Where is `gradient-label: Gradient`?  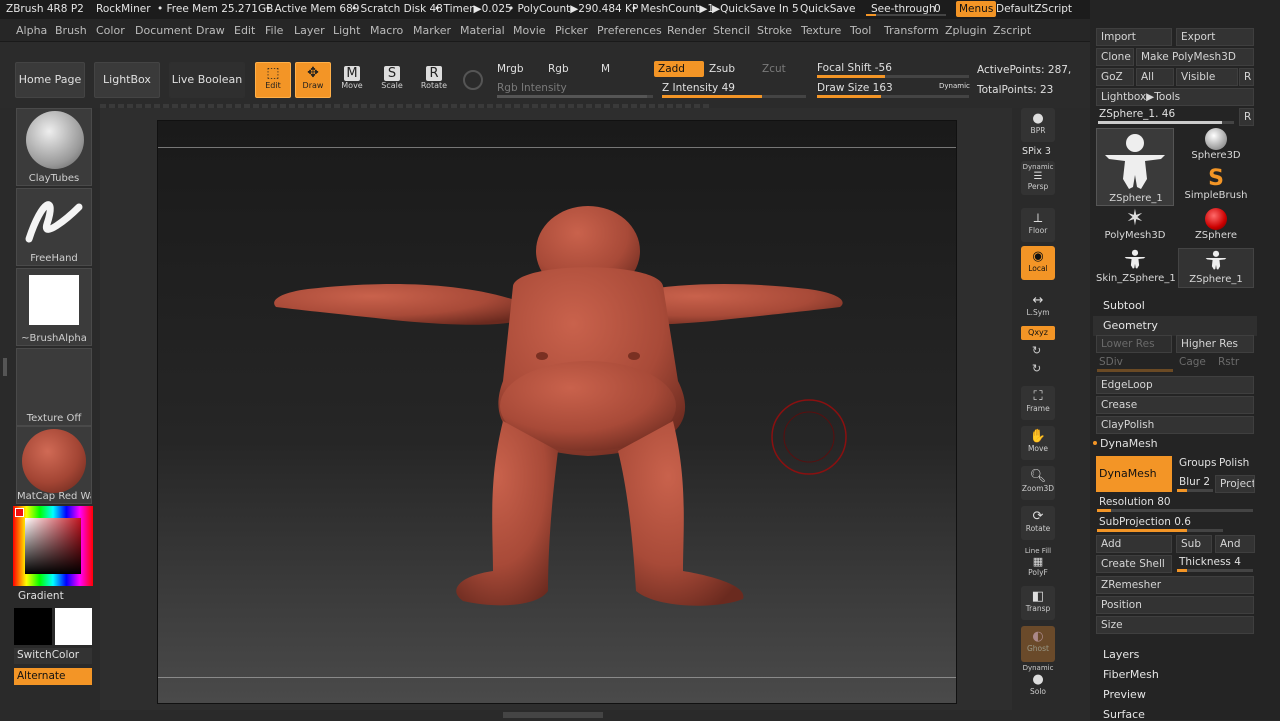
gradient-label: Gradient is located at coordinates (41, 596).